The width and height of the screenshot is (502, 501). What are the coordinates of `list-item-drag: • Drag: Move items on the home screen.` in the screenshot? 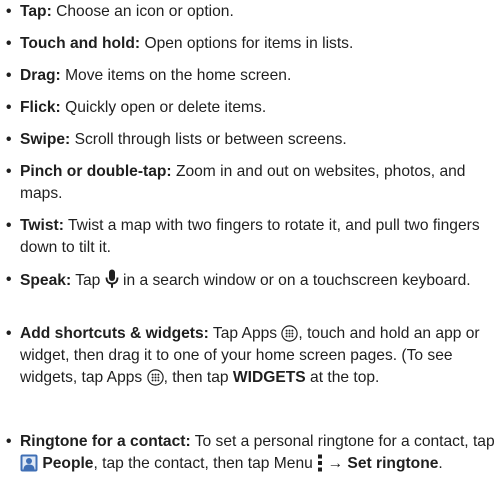 It's located at (253, 76).